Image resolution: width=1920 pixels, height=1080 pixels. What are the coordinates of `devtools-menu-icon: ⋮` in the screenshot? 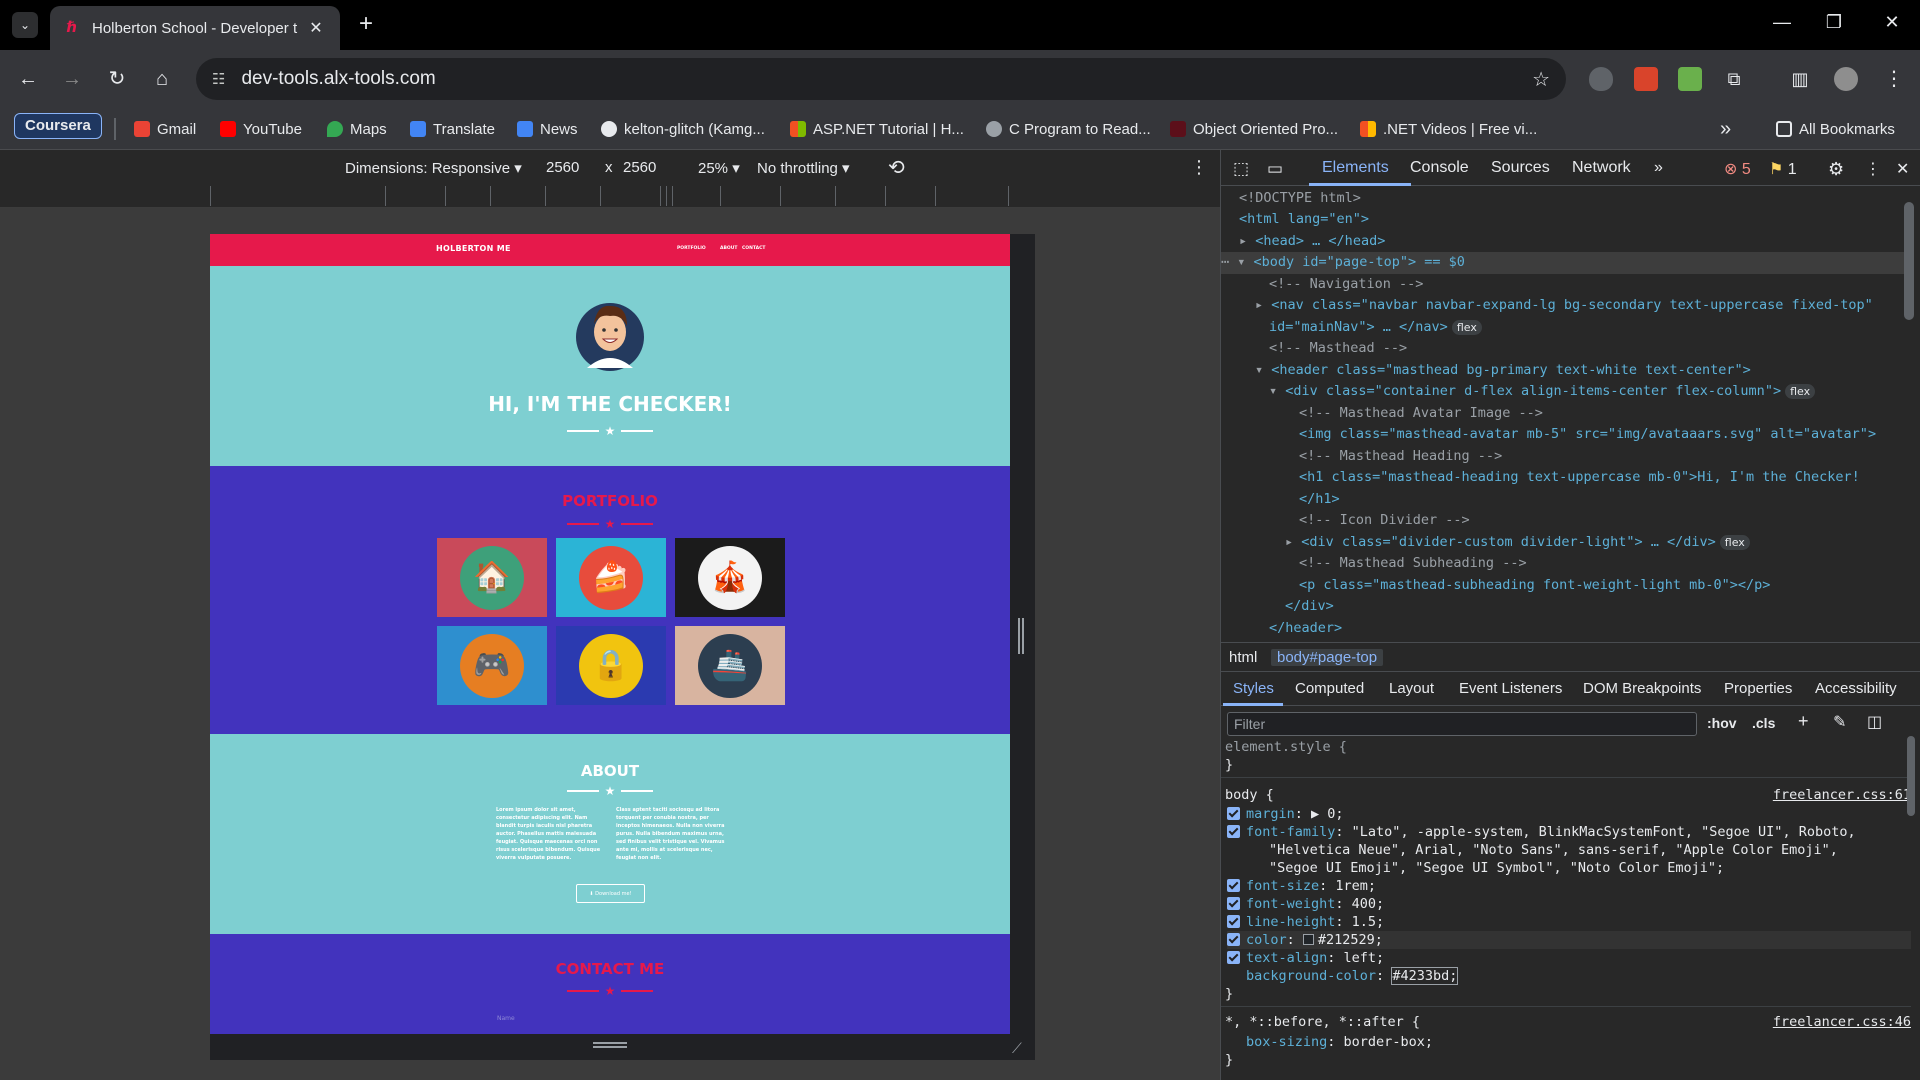 It's located at (1873, 169).